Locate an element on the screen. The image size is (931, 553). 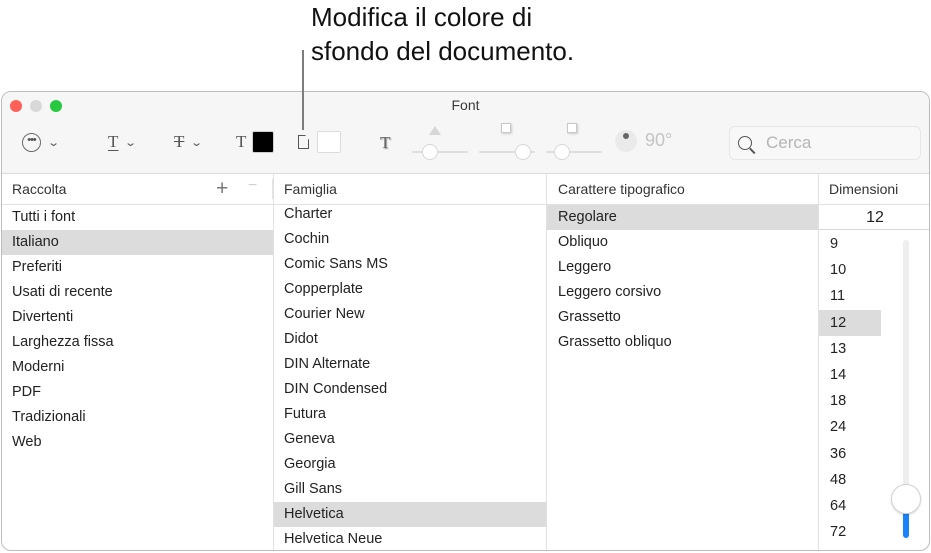
family-header: Famiglia is located at coordinates (410, 189).